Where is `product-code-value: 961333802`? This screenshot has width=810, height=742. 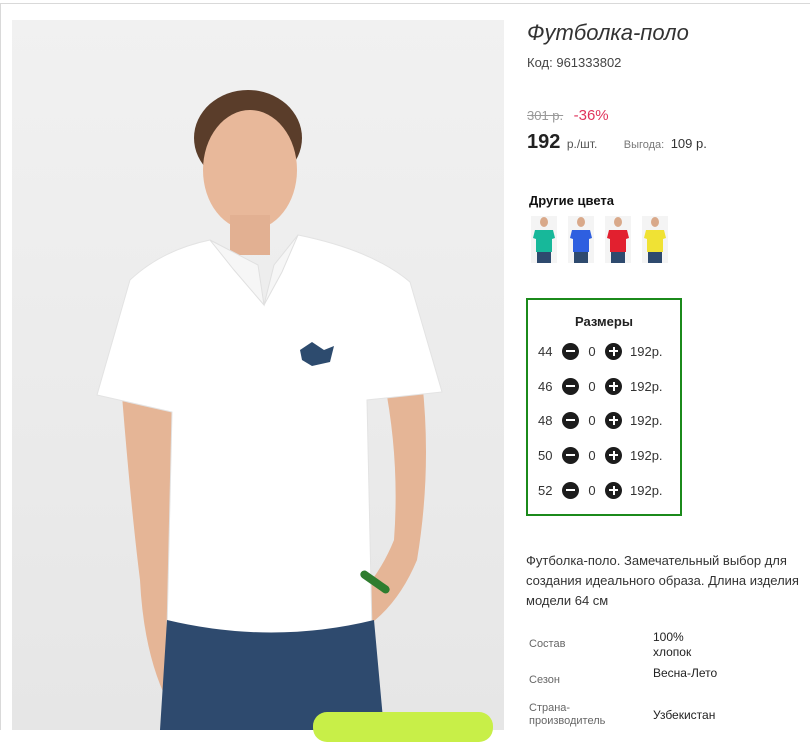
product-code-value: 961333802 is located at coordinates (589, 62).